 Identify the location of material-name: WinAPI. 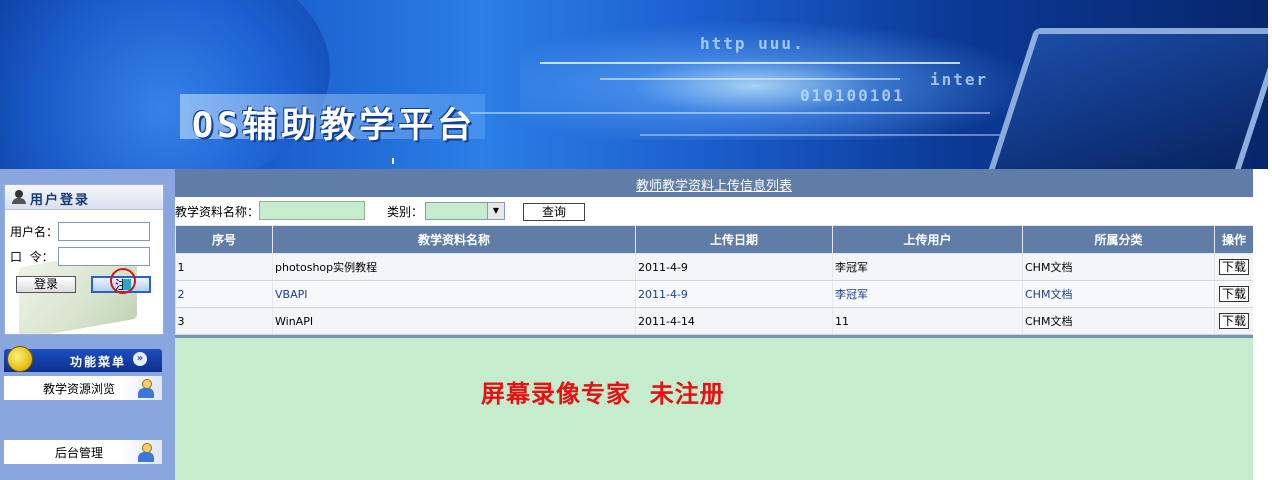
(454, 321).